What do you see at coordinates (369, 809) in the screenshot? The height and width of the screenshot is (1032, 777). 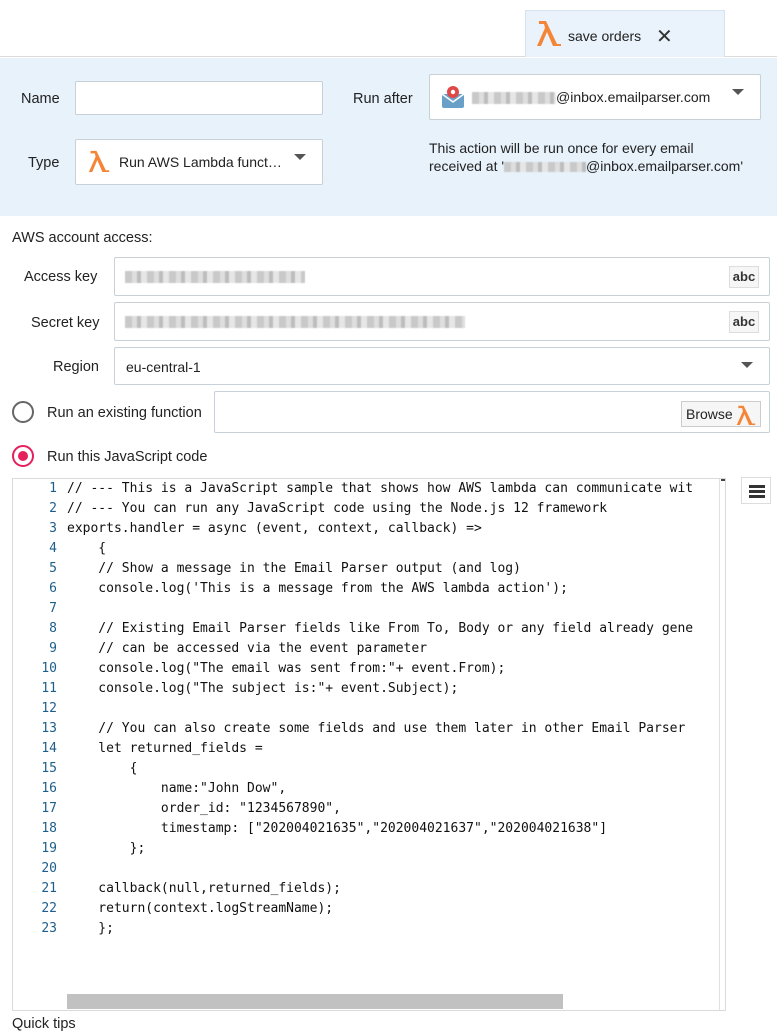 I see `code-line: 17 order_id: "1234567890",` at bounding box center [369, 809].